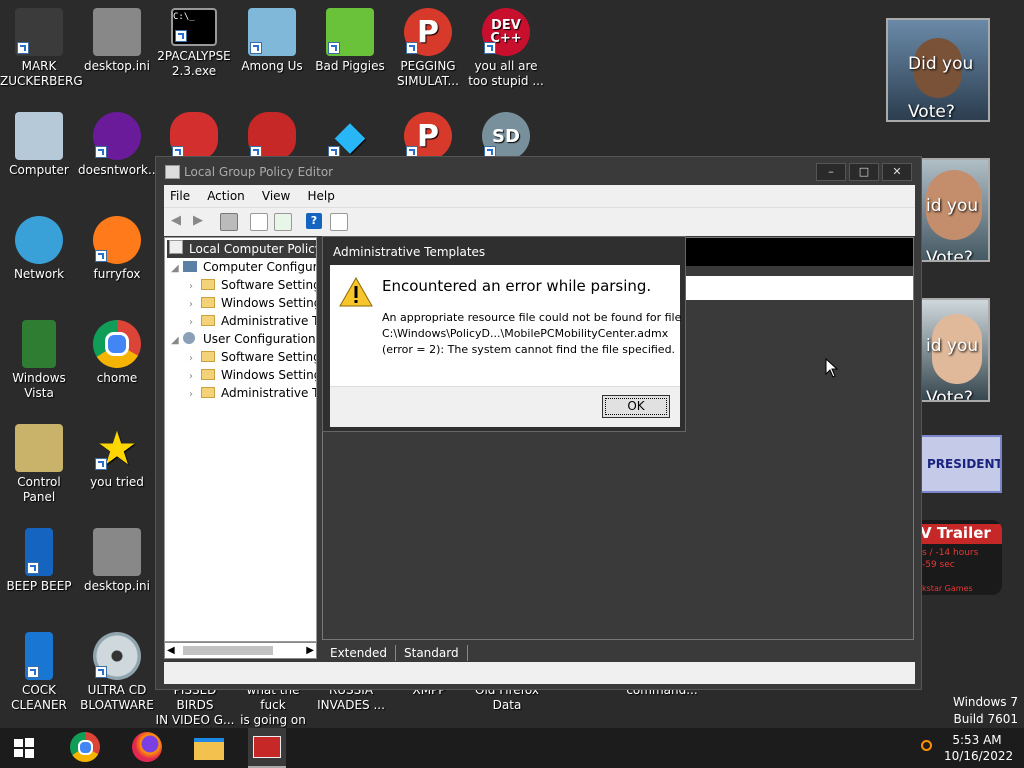 This screenshot has height=768, width=1024. What do you see at coordinates (229, 222) in the screenshot?
I see `console-tree-icon` at bounding box center [229, 222].